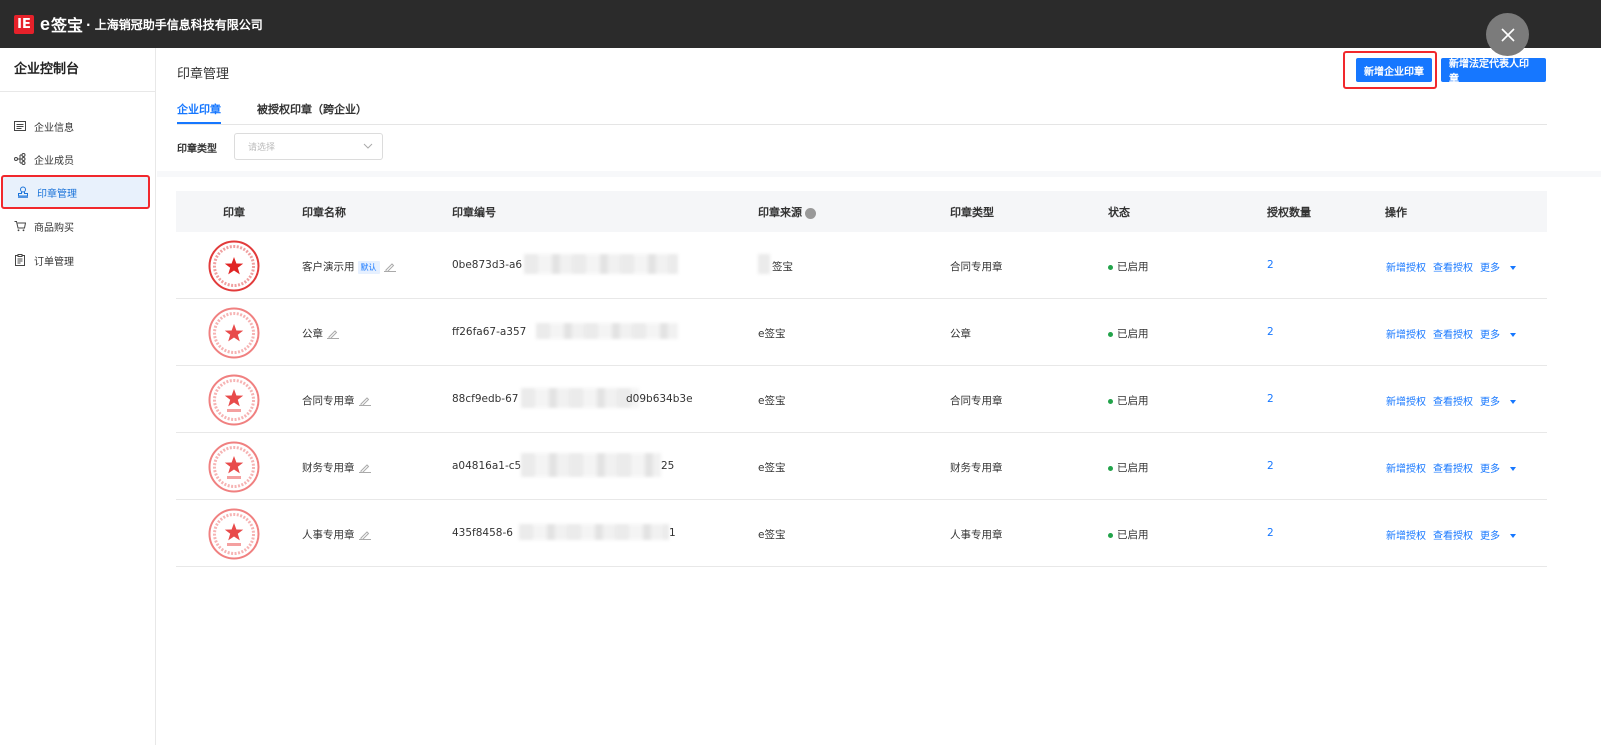 Image resolution: width=1601 pixels, height=745 pixels. I want to click on chevron-down-icon, so click(368, 146).